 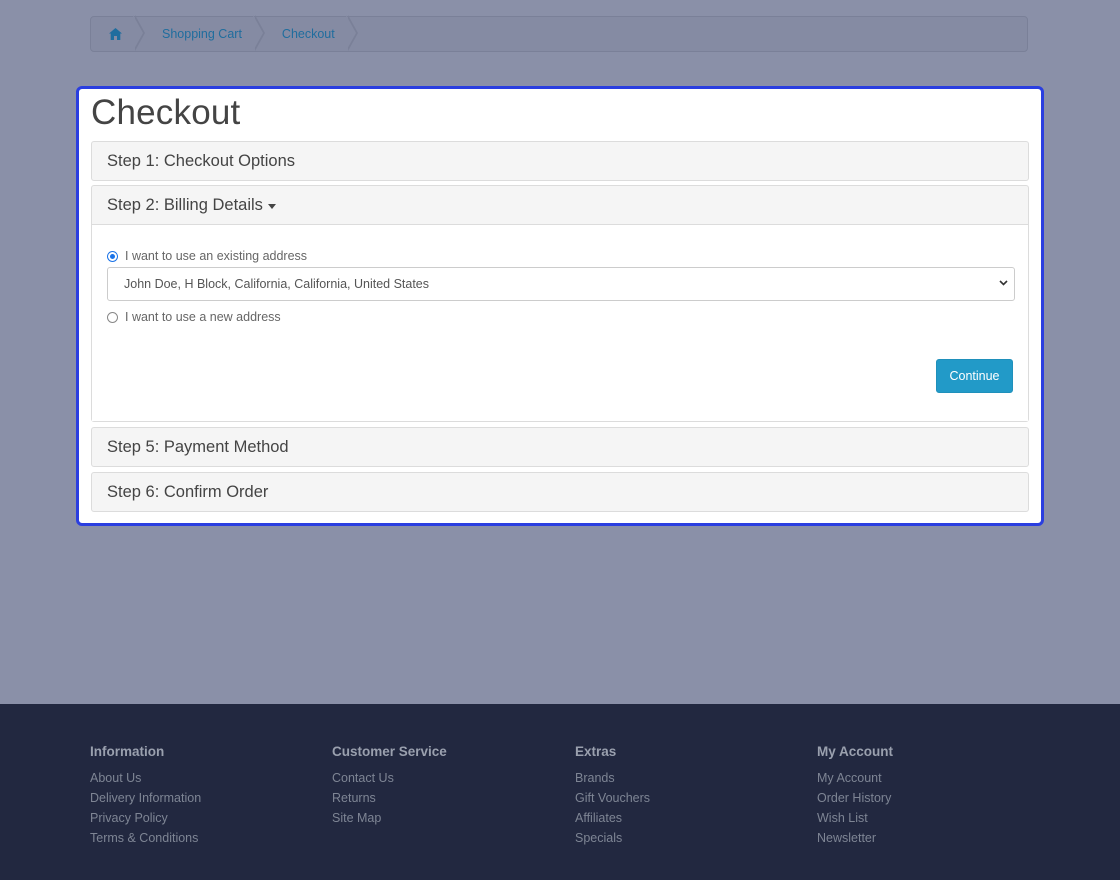 I want to click on breadcrumb-shopping-cart: Shopping Cart, so click(x=204, y=33).